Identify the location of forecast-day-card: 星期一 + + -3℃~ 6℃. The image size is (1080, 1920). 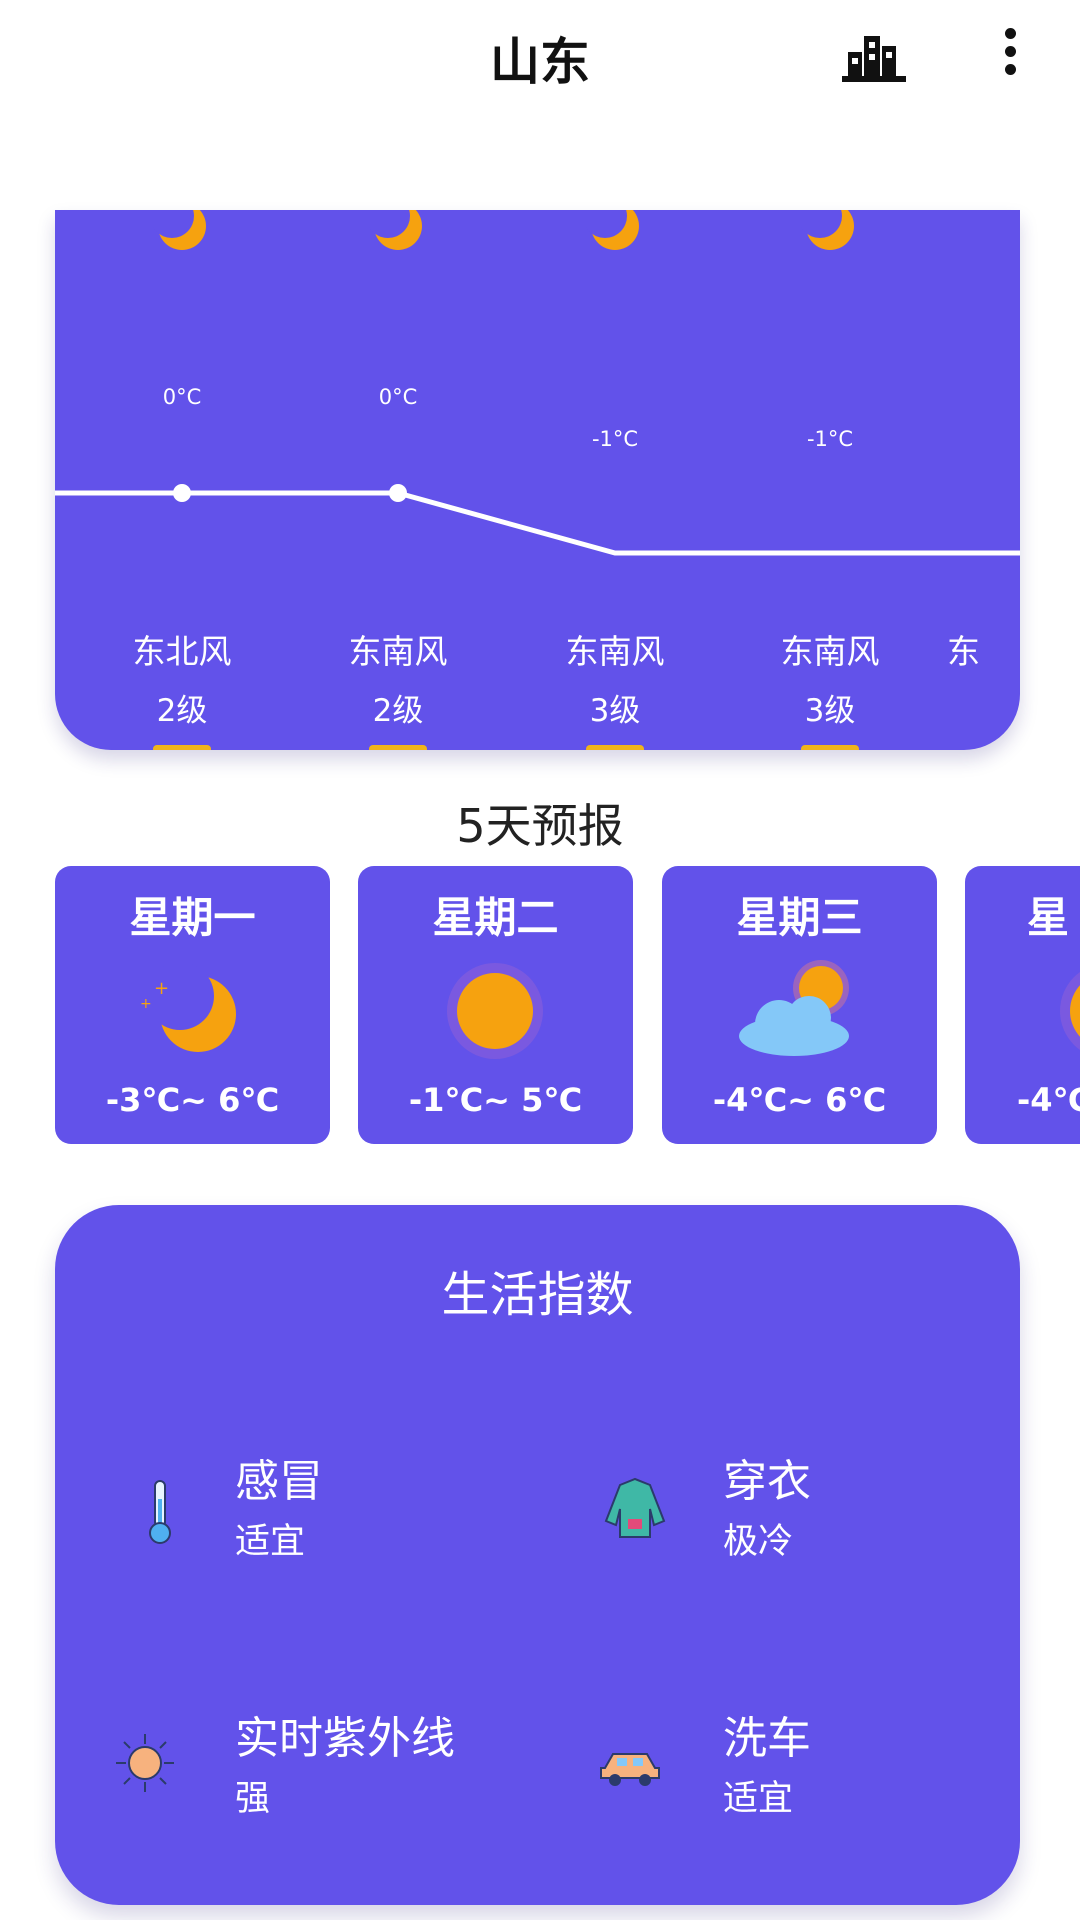
(192, 1005).